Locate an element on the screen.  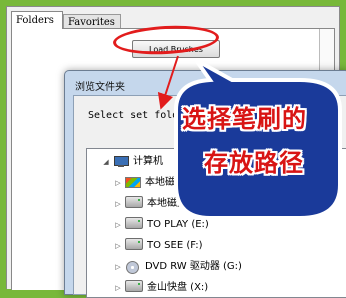
tab-folders: Folders is located at coordinates (37, 20).